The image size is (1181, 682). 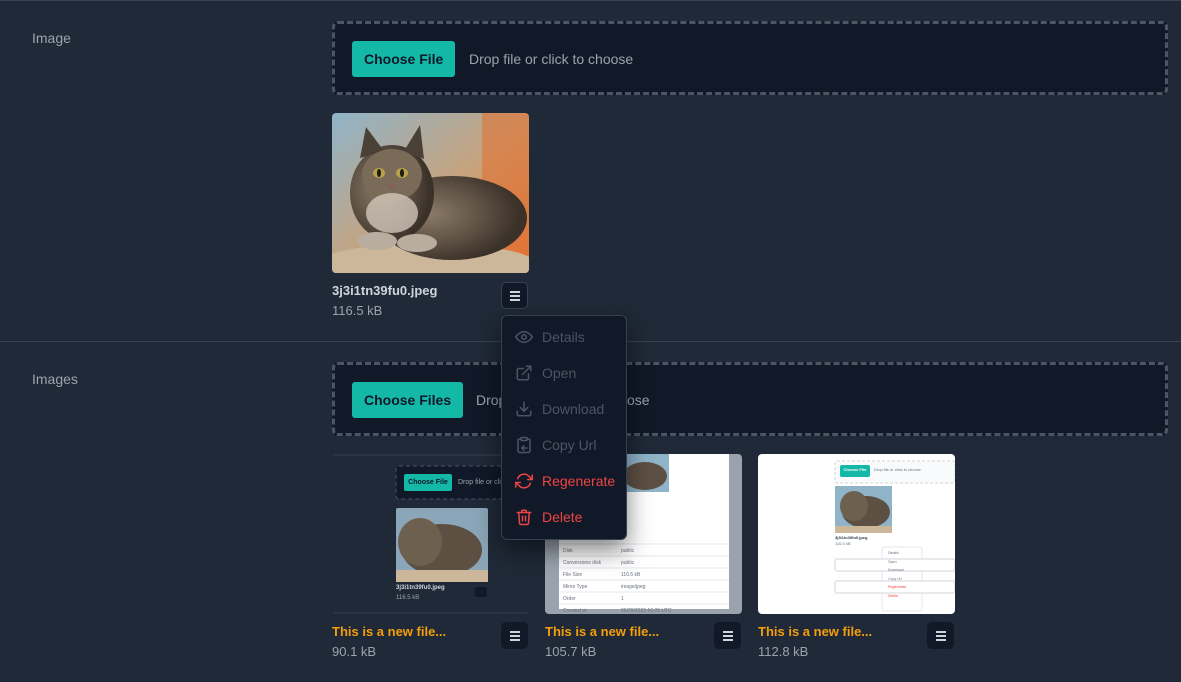 What do you see at coordinates (408, 400) in the screenshot?
I see `choose-files-button: Choose Files` at bounding box center [408, 400].